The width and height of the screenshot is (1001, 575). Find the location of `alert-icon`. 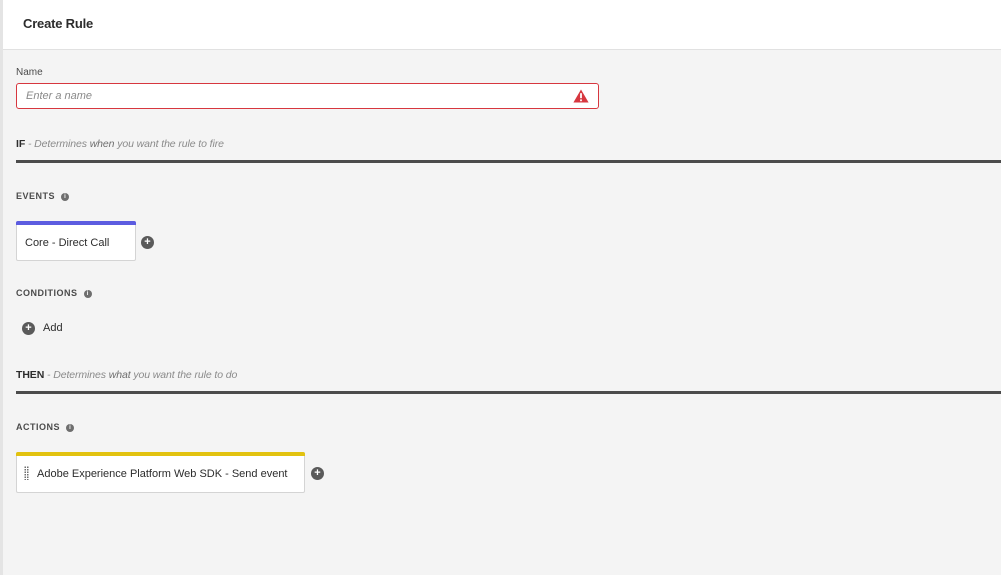

alert-icon is located at coordinates (581, 96).